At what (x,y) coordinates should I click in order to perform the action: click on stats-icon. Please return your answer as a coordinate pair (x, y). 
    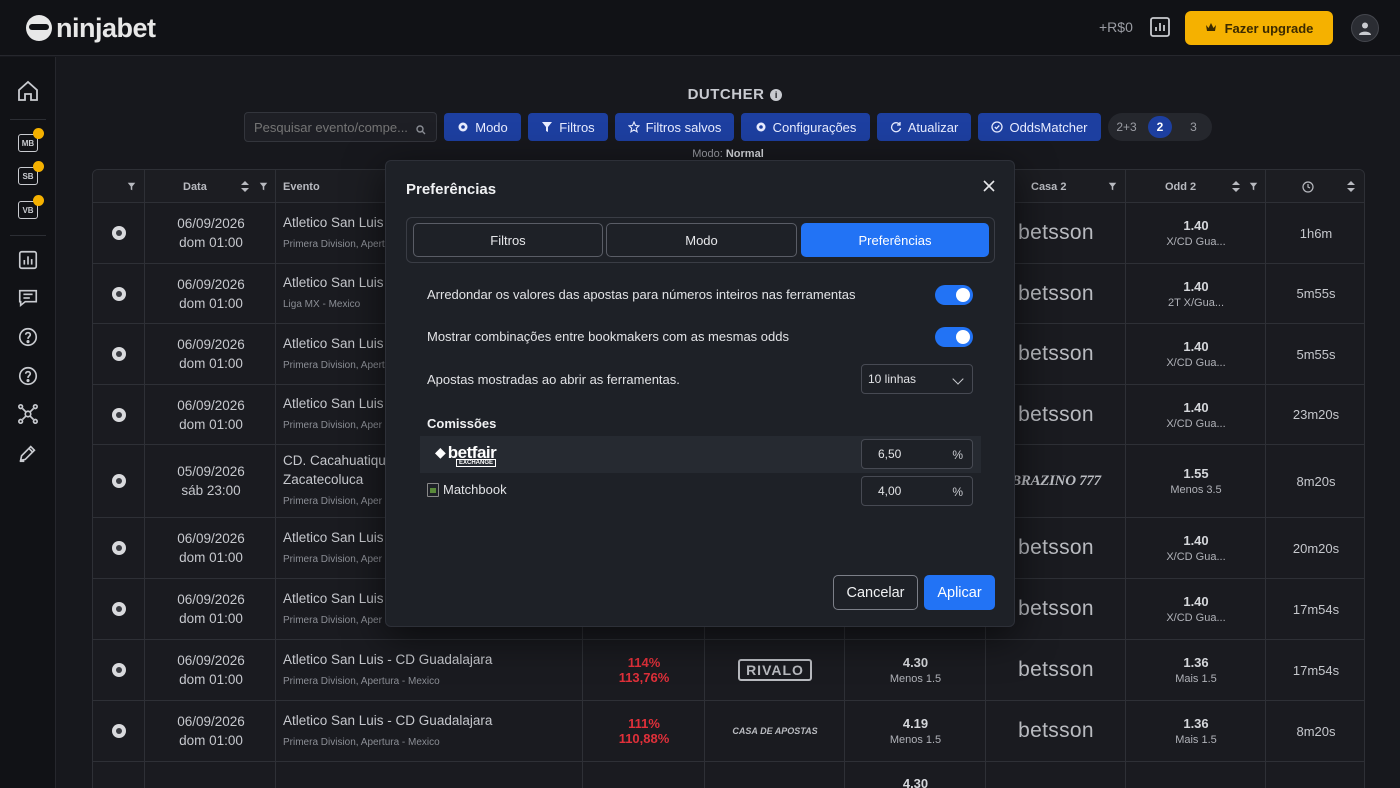
    Looking at the image, I should click on (1160, 27).